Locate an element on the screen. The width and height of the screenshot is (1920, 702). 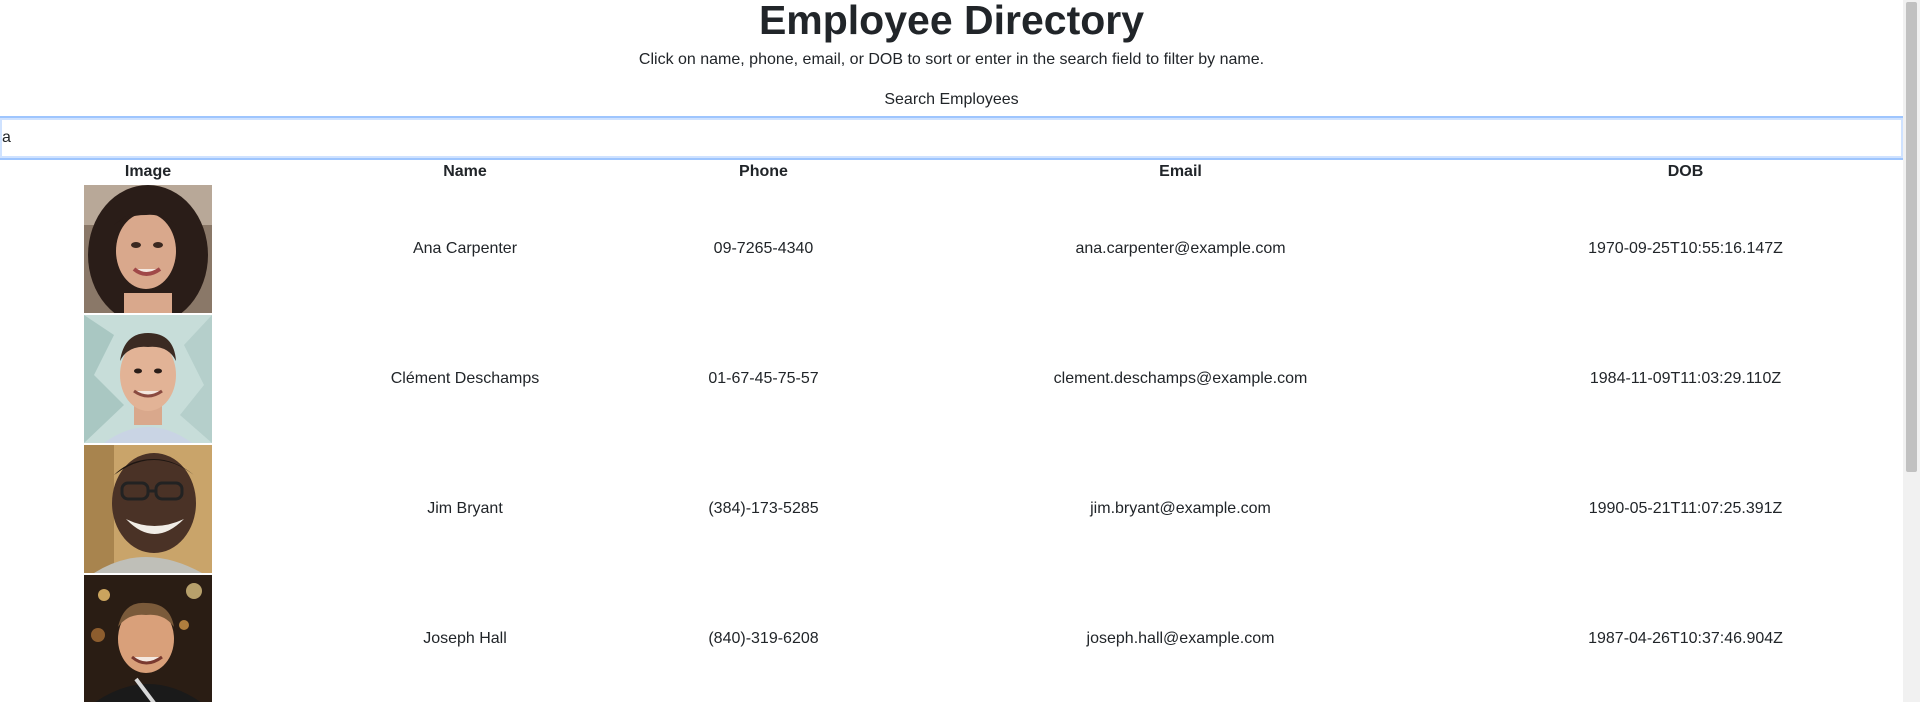
email-cell: jim.bryant@example.com is located at coordinates (1180, 508).